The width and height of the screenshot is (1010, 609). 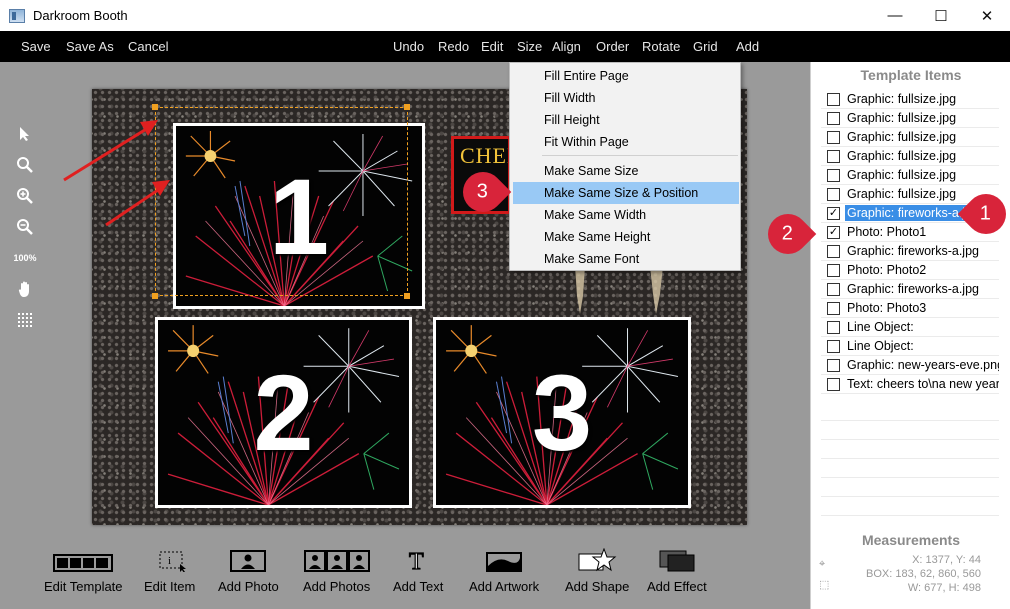 What do you see at coordinates (661, 46) in the screenshot?
I see `menu-rotate: Rotate` at bounding box center [661, 46].